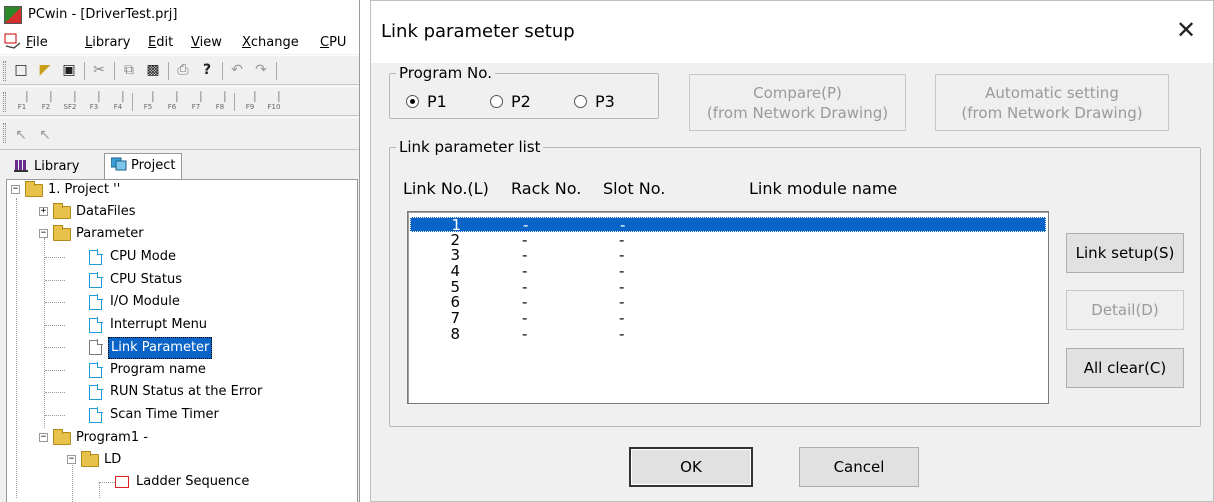 This screenshot has width=1214, height=502. Describe the element at coordinates (179, 133) in the screenshot. I see `pointer-toolbar: ↖ ↖` at that location.